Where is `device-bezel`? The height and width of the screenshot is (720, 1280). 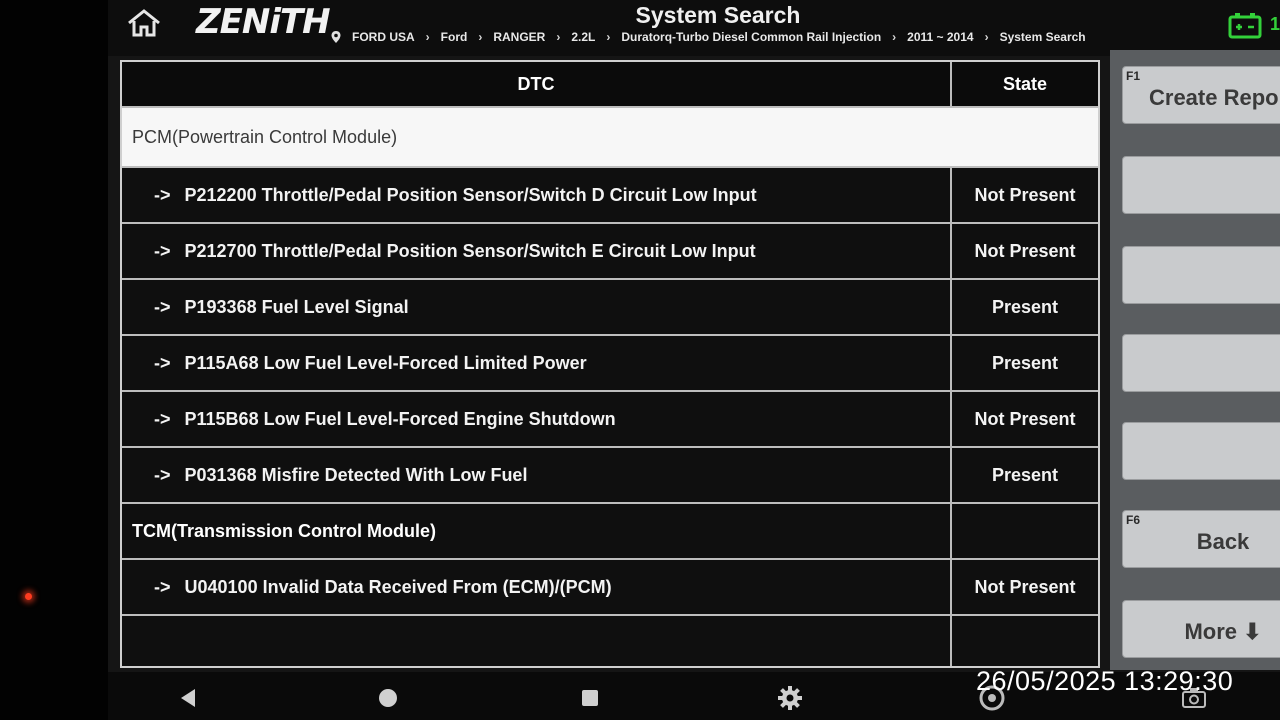
device-bezel is located at coordinates (54, 360).